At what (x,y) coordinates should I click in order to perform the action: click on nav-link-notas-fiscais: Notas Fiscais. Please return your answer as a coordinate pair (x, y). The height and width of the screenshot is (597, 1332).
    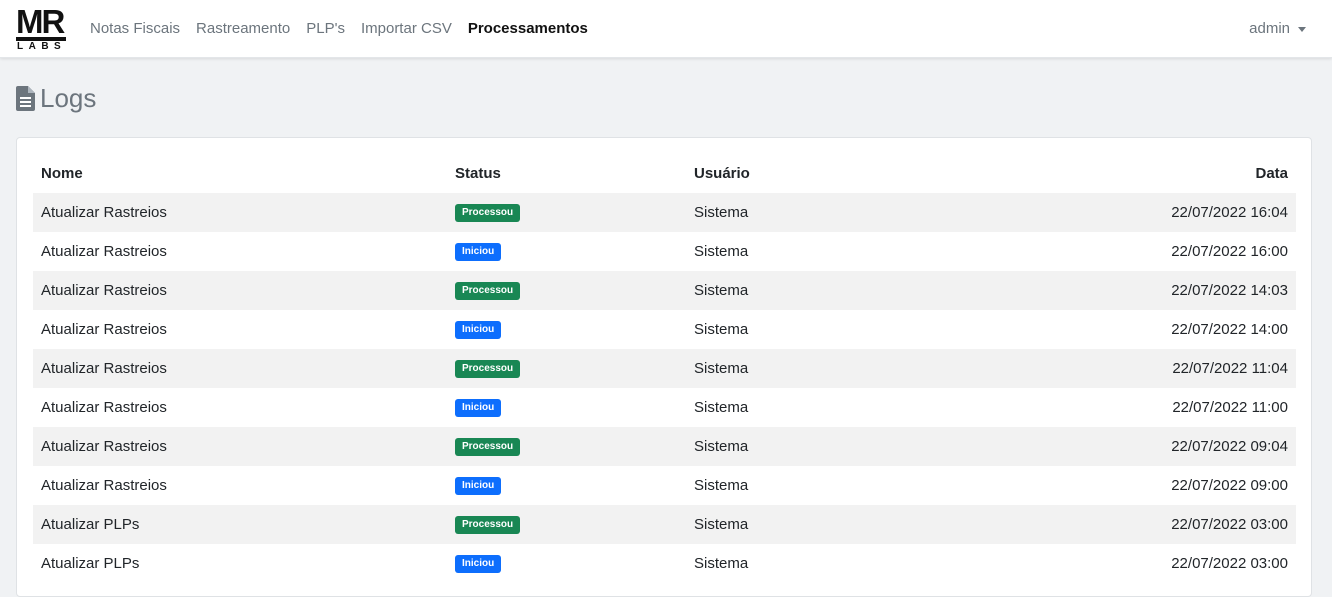
    Looking at the image, I should click on (135, 29).